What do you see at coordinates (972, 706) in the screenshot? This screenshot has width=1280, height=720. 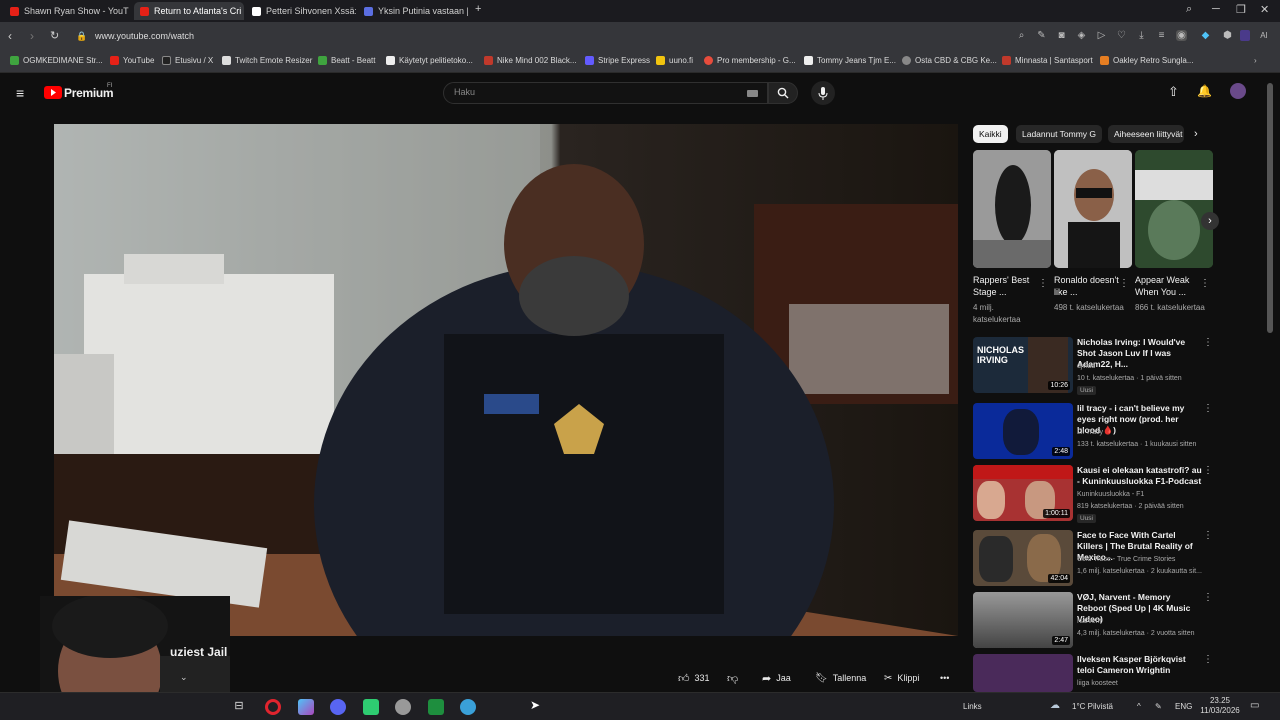 I see `links-toolbar: Links` at bounding box center [972, 706].